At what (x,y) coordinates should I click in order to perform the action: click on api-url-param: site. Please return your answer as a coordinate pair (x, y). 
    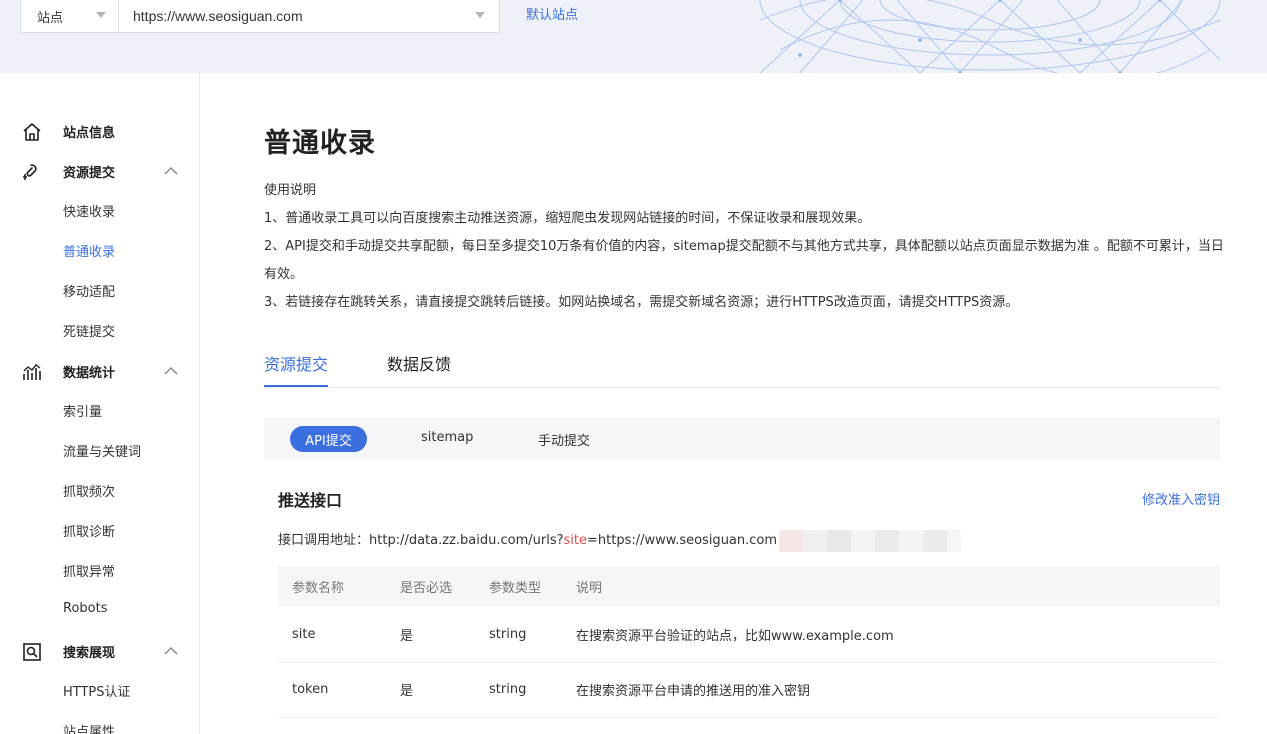
    Looking at the image, I should click on (575, 540).